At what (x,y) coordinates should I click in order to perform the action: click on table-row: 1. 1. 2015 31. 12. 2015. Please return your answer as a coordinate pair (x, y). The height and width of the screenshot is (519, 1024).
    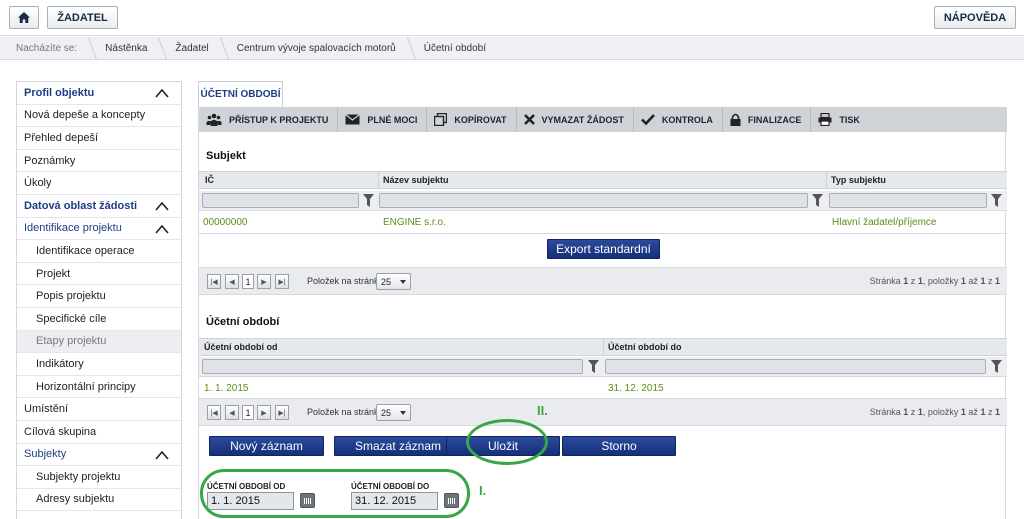
    Looking at the image, I should click on (603, 389).